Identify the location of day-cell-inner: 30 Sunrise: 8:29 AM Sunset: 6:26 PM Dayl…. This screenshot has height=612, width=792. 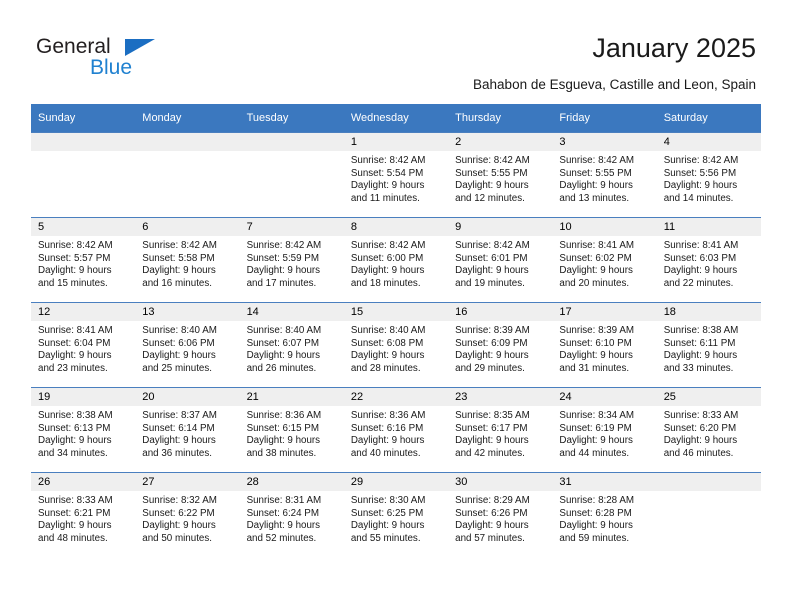
(500, 515).